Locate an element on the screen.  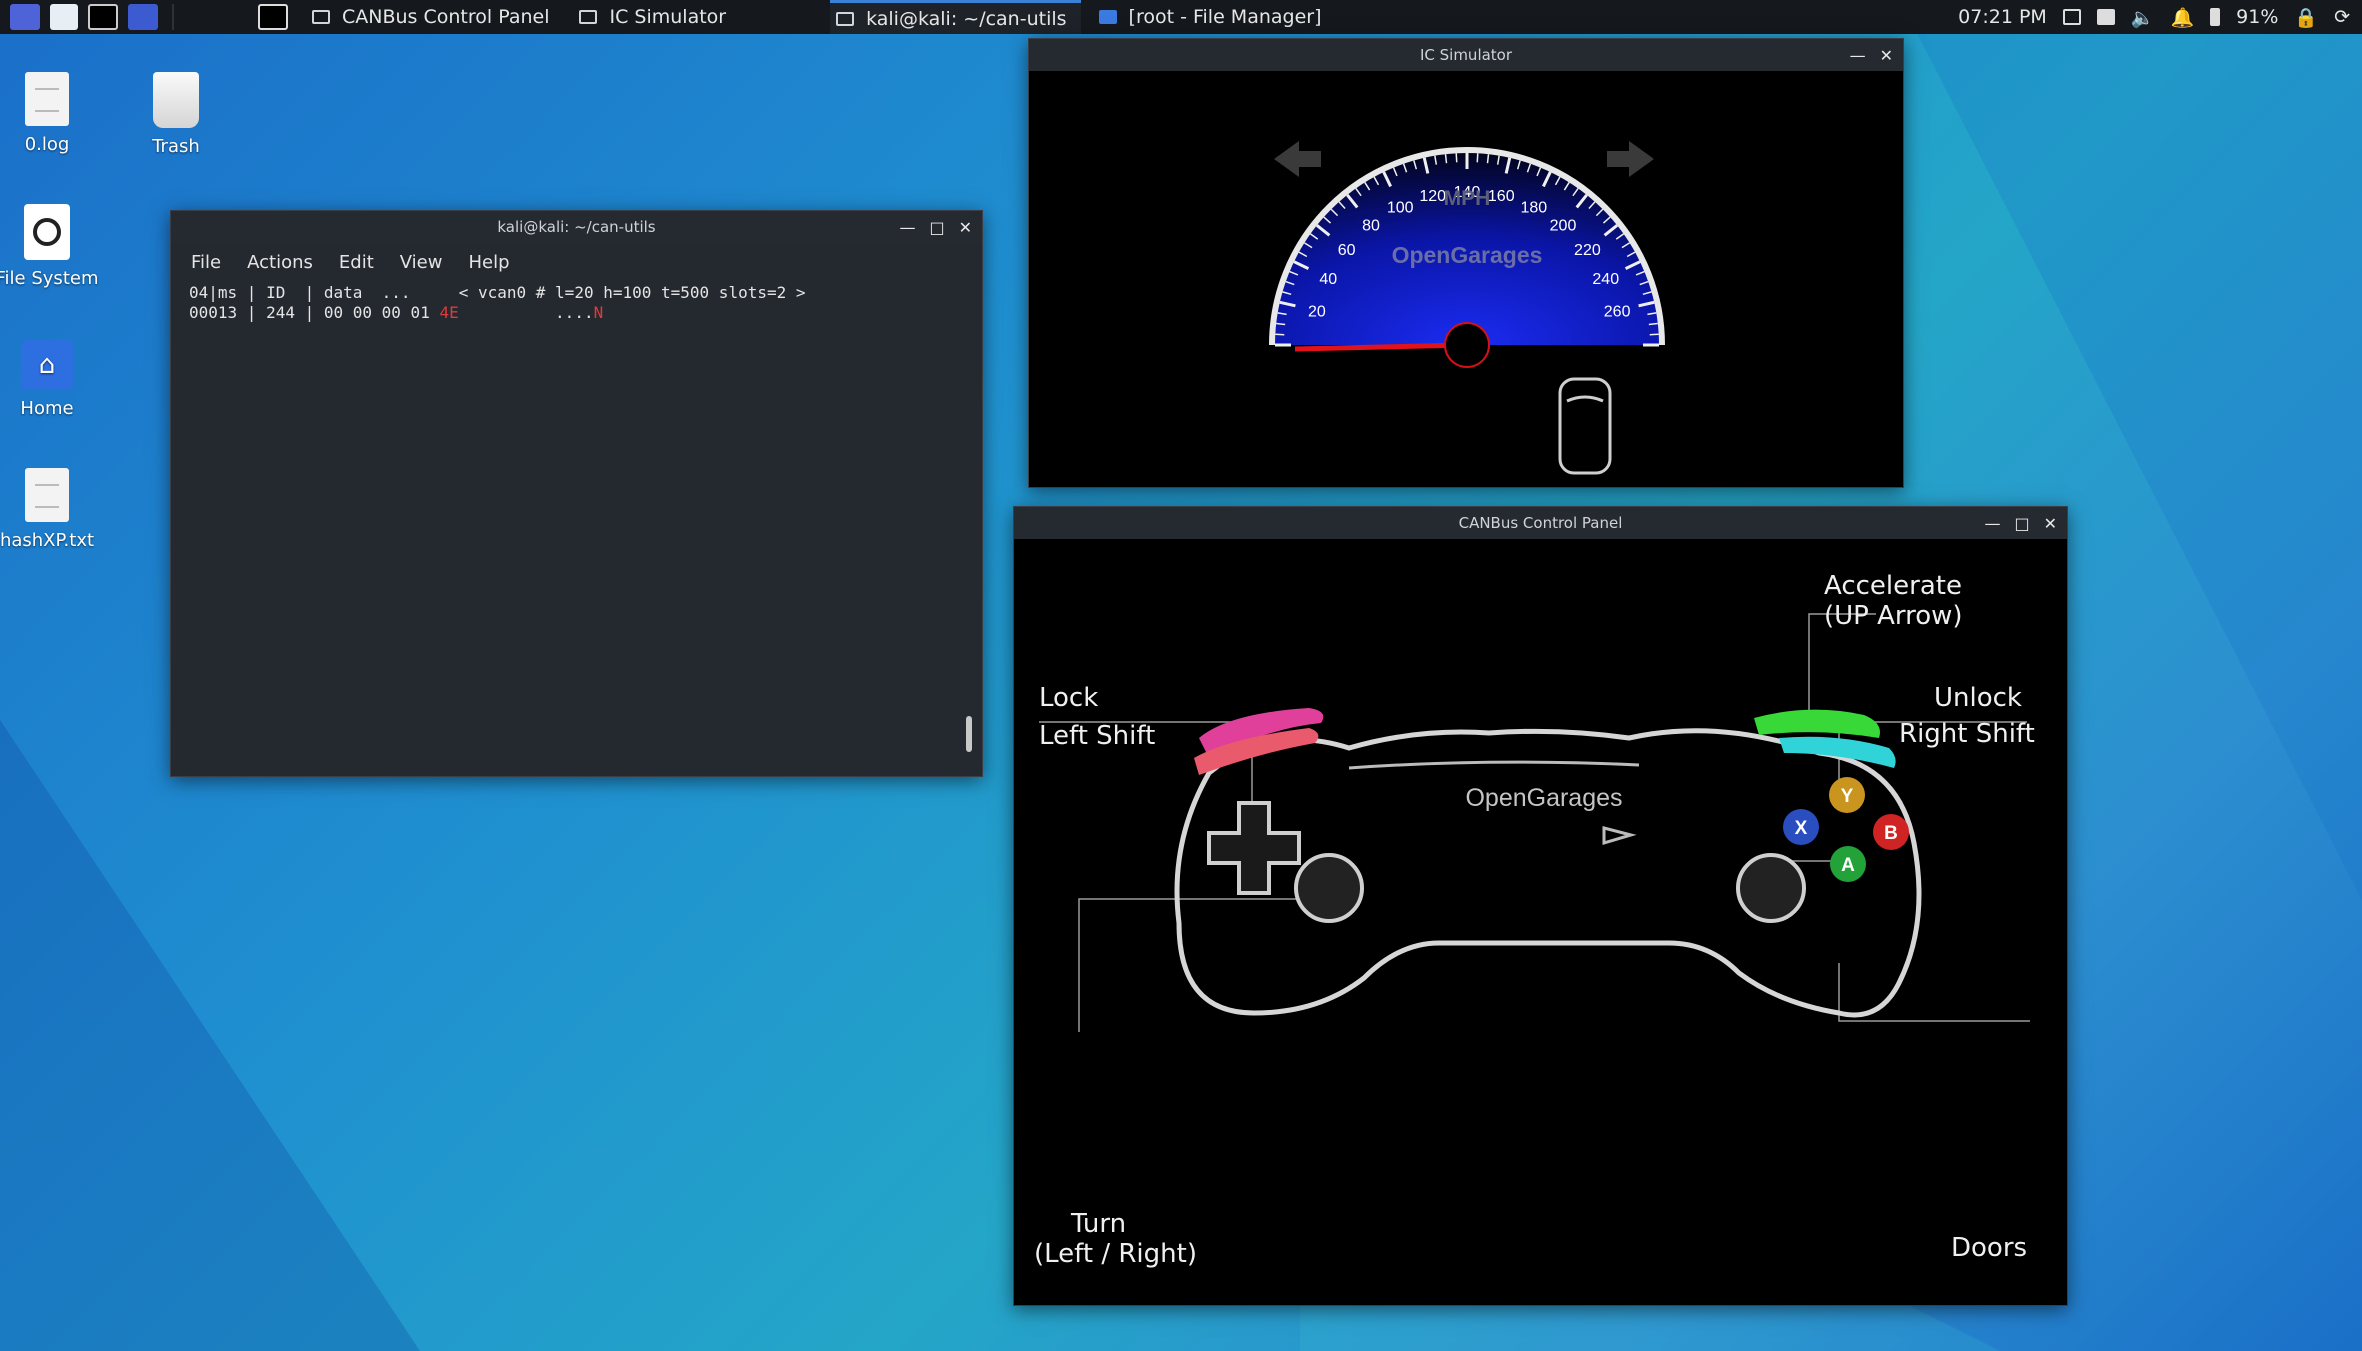
desktop-icon-label: File System is located at coordinates (49, 278).